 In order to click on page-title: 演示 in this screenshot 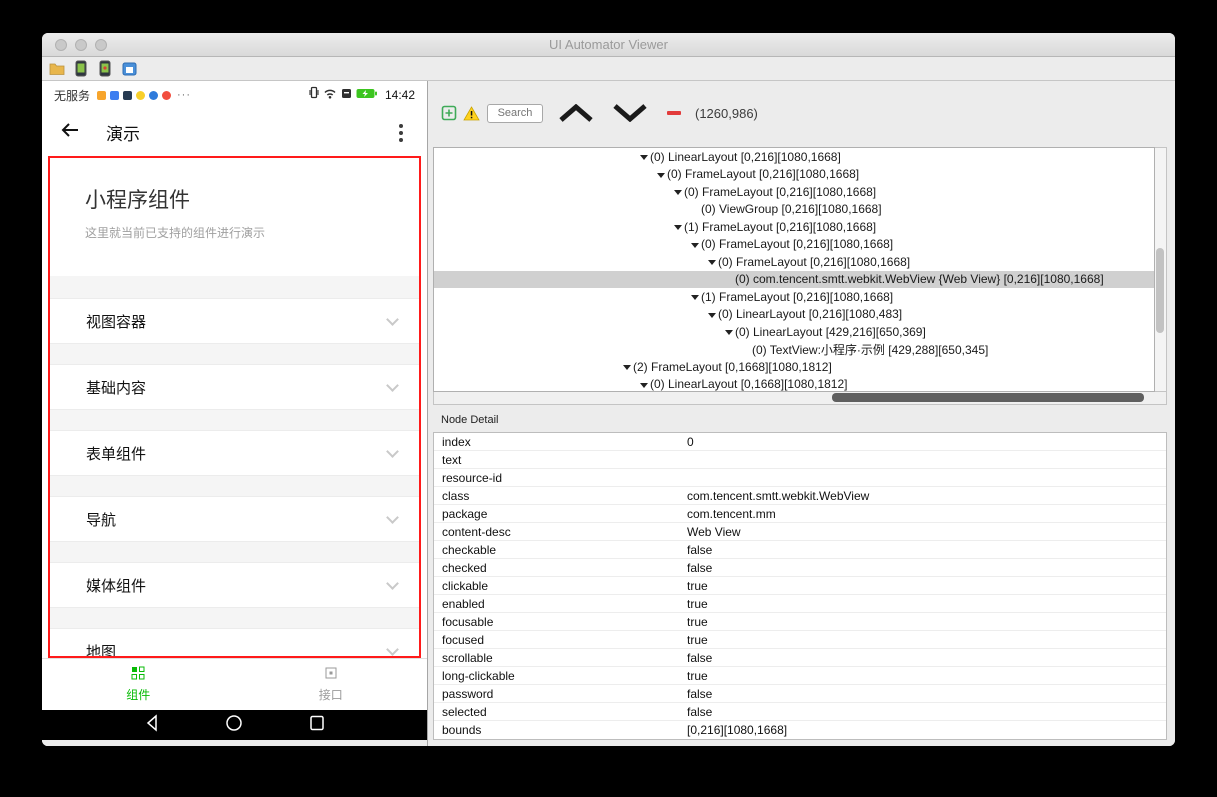, I will do `click(123, 134)`.